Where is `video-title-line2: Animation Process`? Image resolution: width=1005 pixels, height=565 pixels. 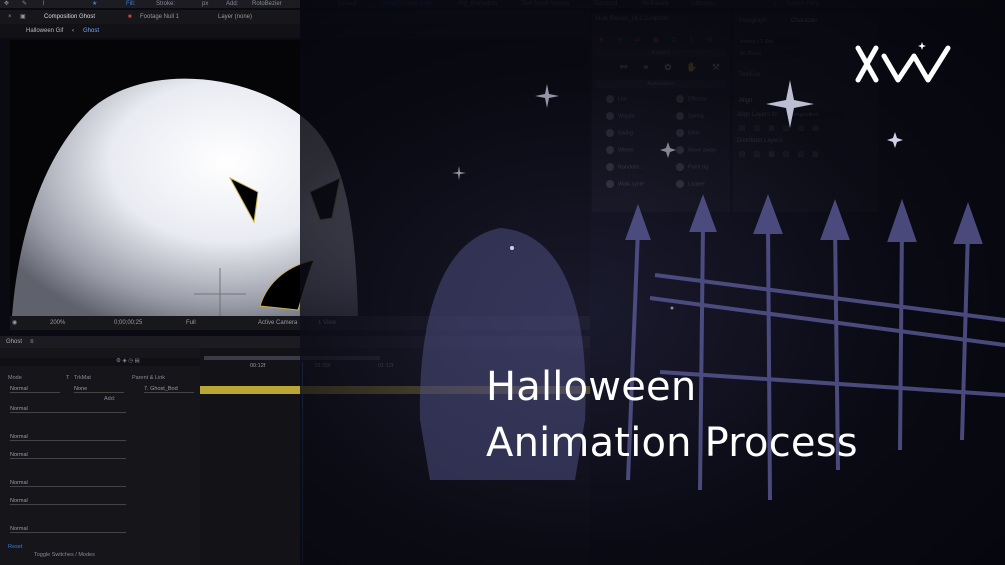
video-title-line2: Animation Process is located at coordinates (672, 443).